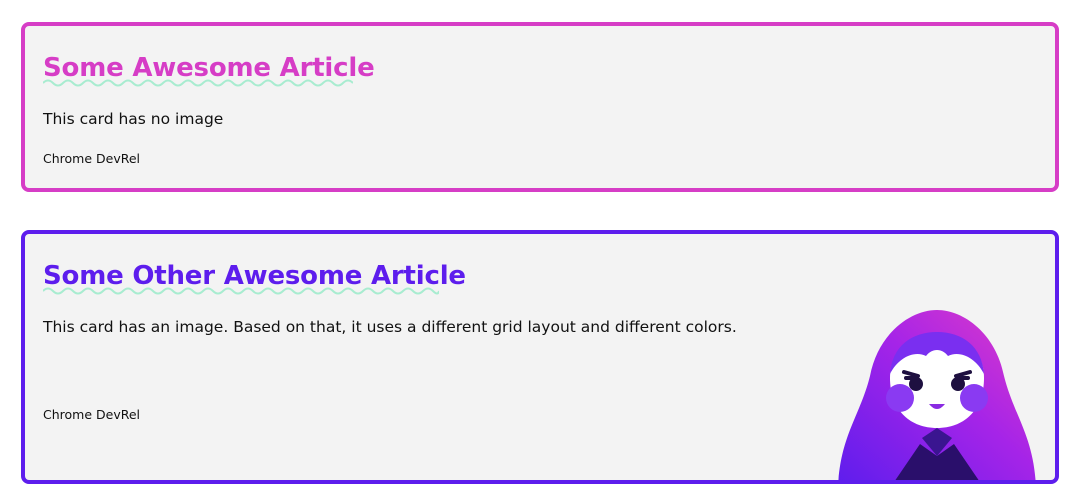 The width and height of the screenshot is (1080, 499). What do you see at coordinates (133, 119) in the screenshot?
I see `card-description: This card has no image` at bounding box center [133, 119].